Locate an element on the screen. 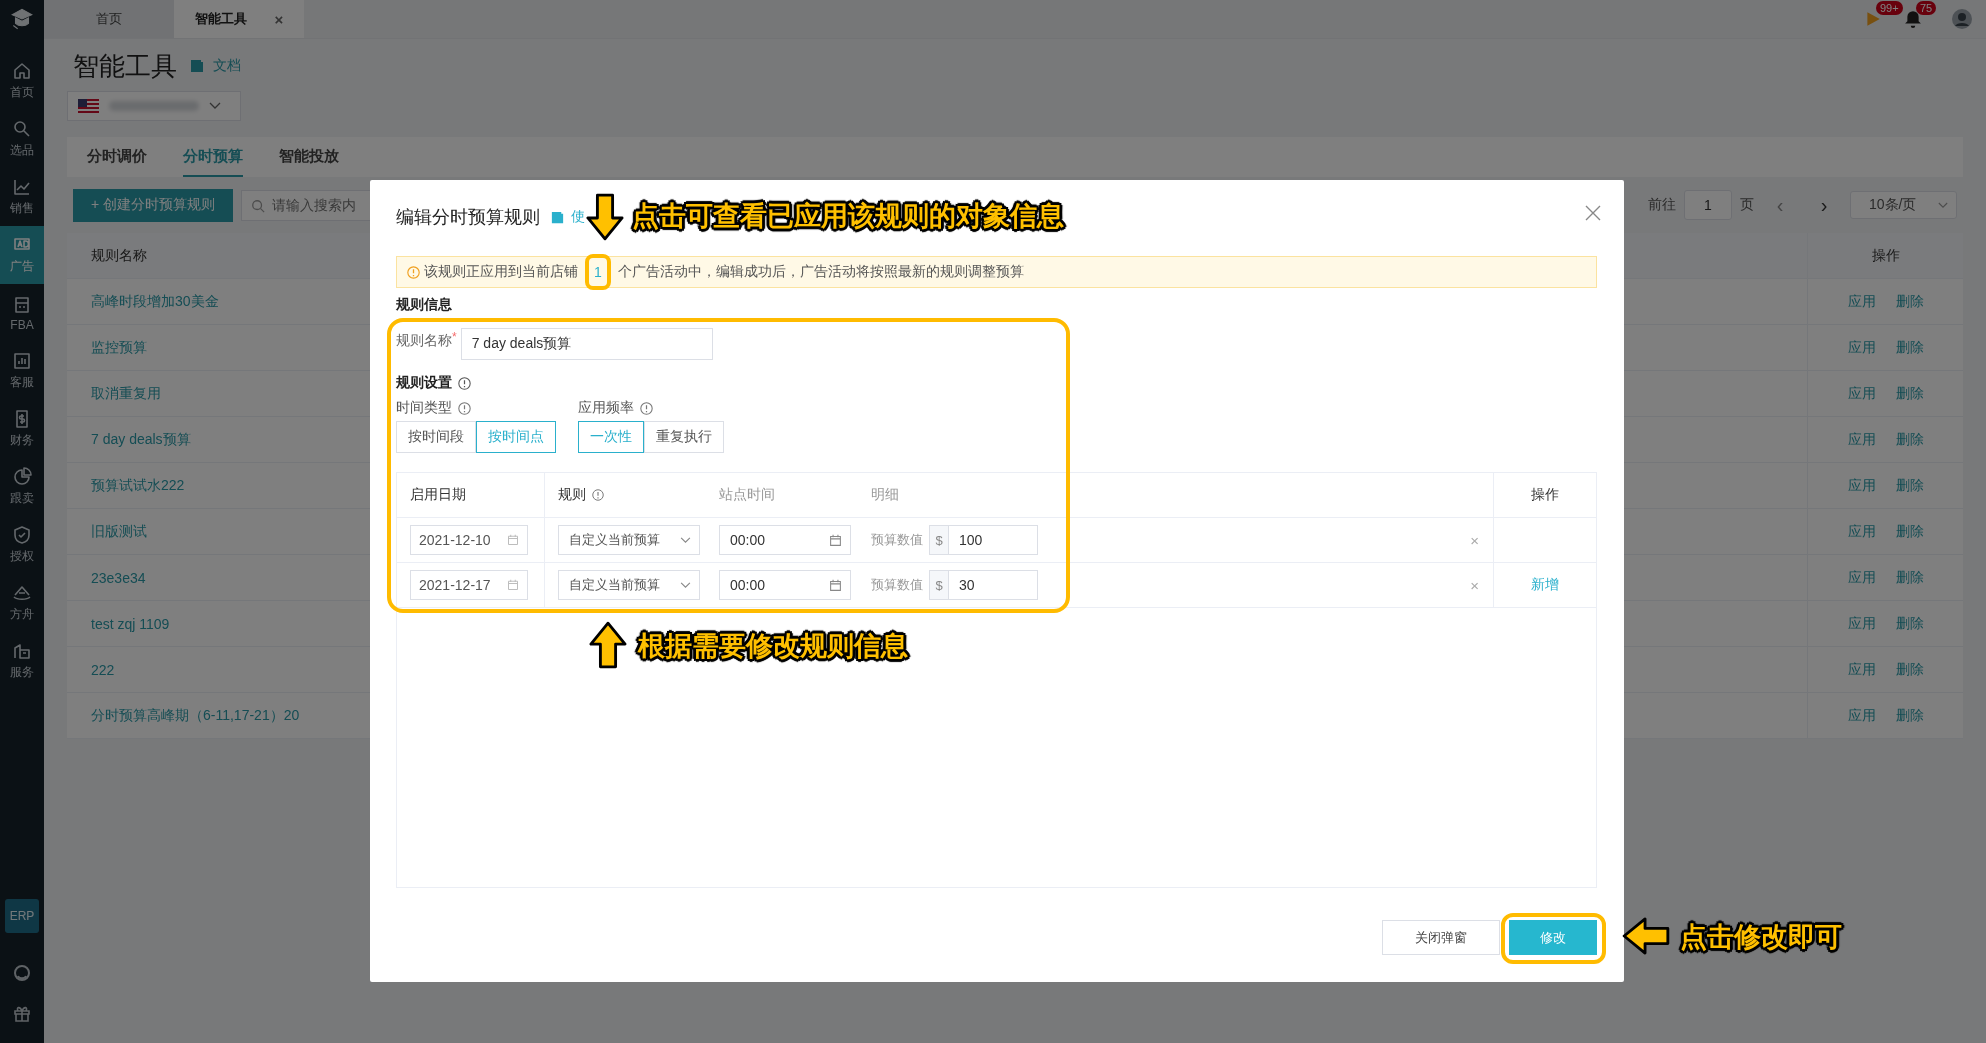 Image resolution: width=1986 pixels, height=1043 pixels. callout-text: 根据需要修改规则信息 is located at coordinates (773, 646).